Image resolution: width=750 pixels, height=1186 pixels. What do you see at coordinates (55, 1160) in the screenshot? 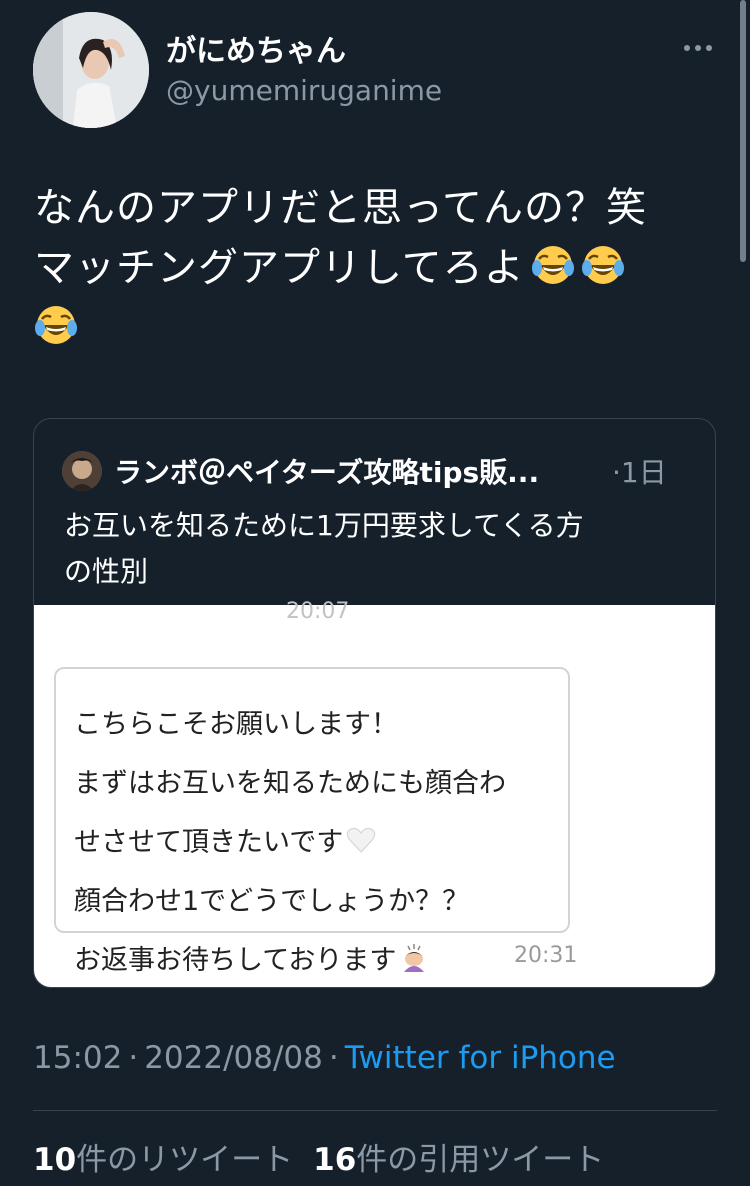
I see `retweets-count: 10` at bounding box center [55, 1160].